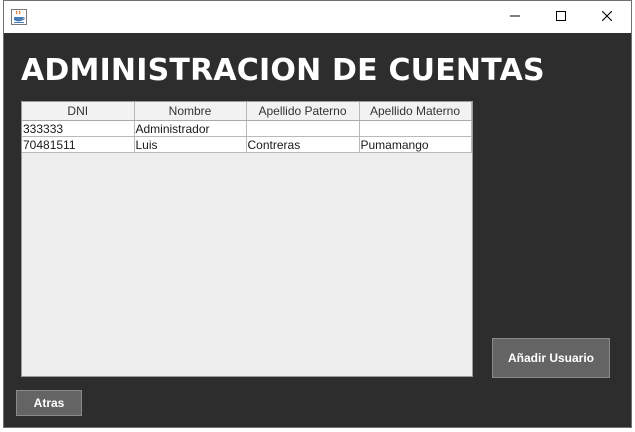  I want to click on minimize-button, so click(515, 17).